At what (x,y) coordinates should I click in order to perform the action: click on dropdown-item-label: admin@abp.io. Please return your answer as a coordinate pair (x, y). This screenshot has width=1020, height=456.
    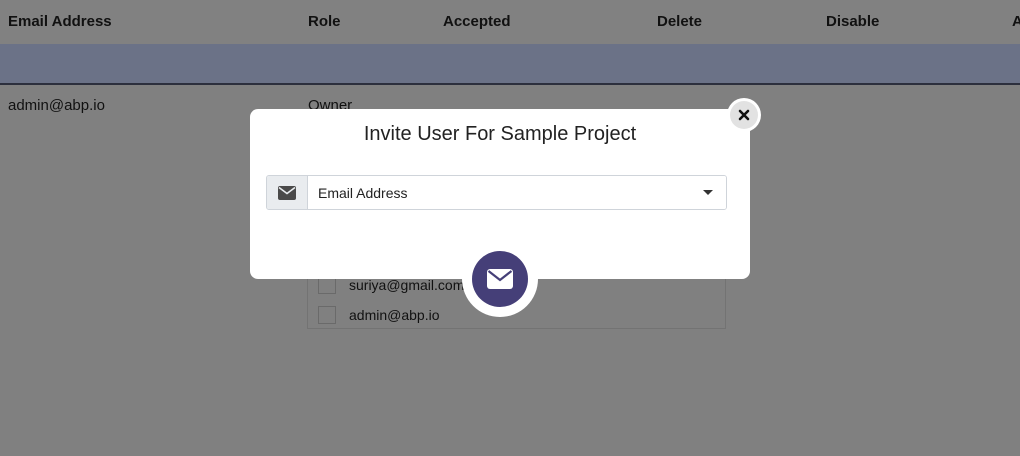
    Looking at the image, I should click on (394, 315).